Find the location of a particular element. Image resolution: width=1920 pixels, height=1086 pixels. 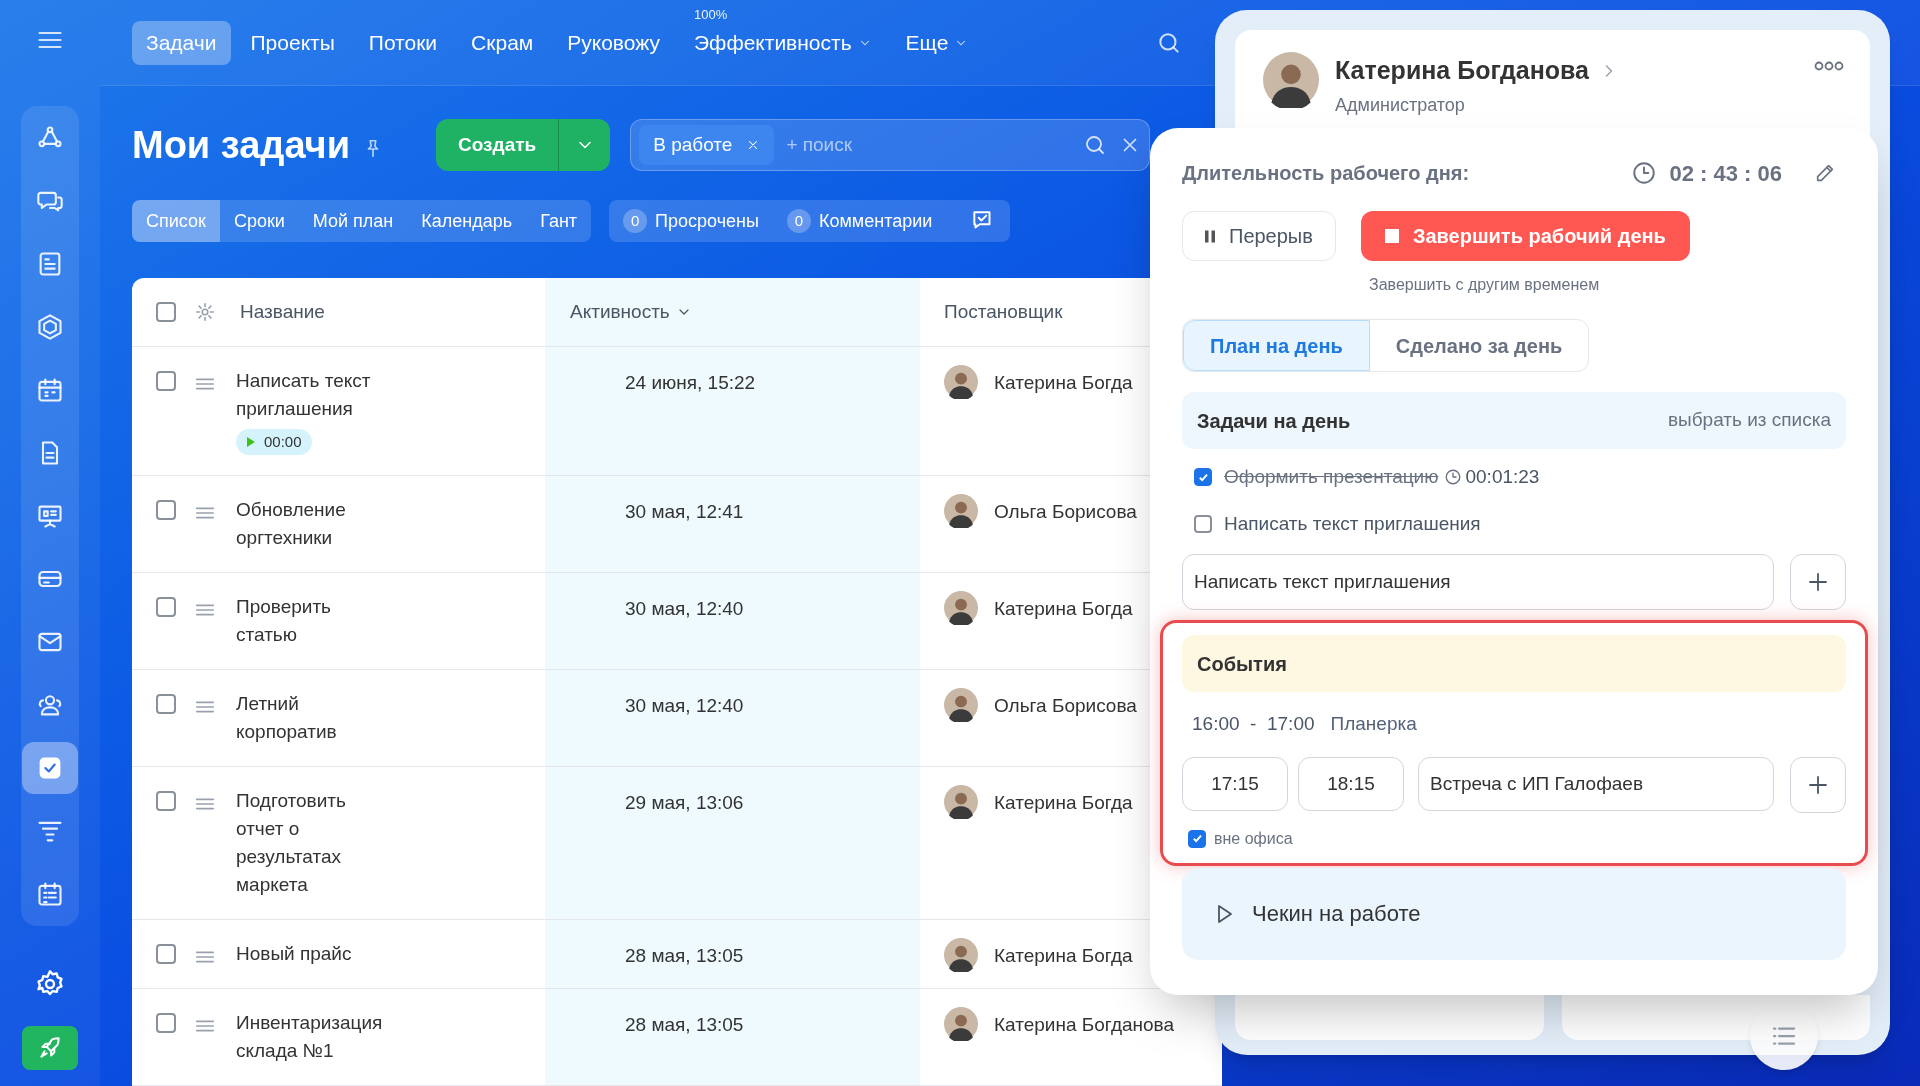

task-title: Обновление оргтехники is located at coordinates (313, 524).